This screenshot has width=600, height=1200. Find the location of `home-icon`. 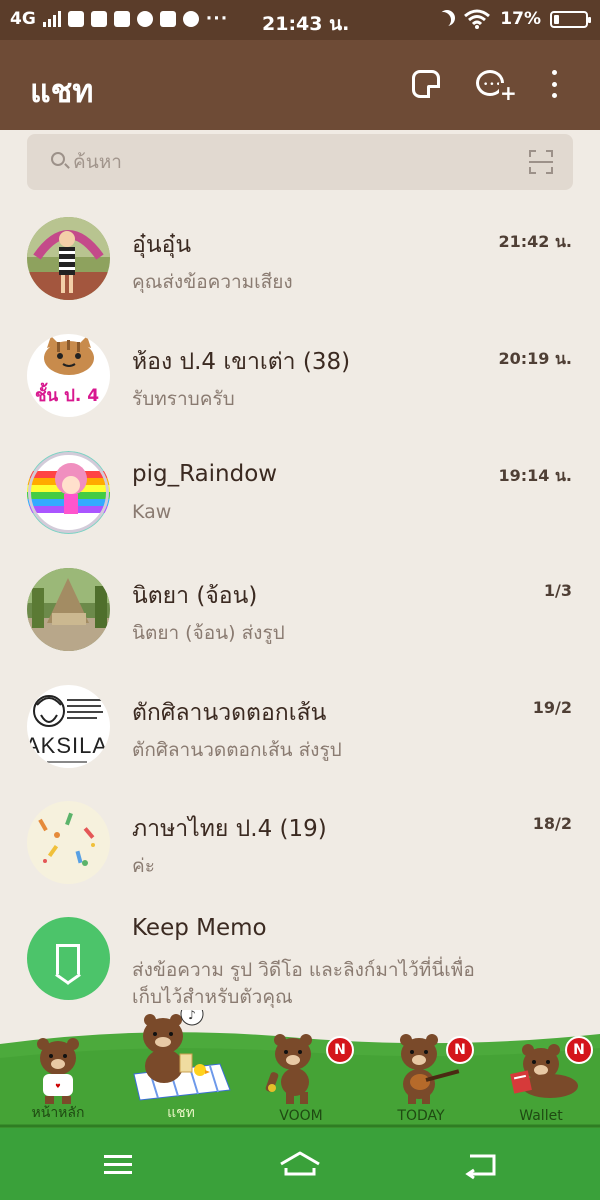

home-icon is located at coordinates (300, 1164).